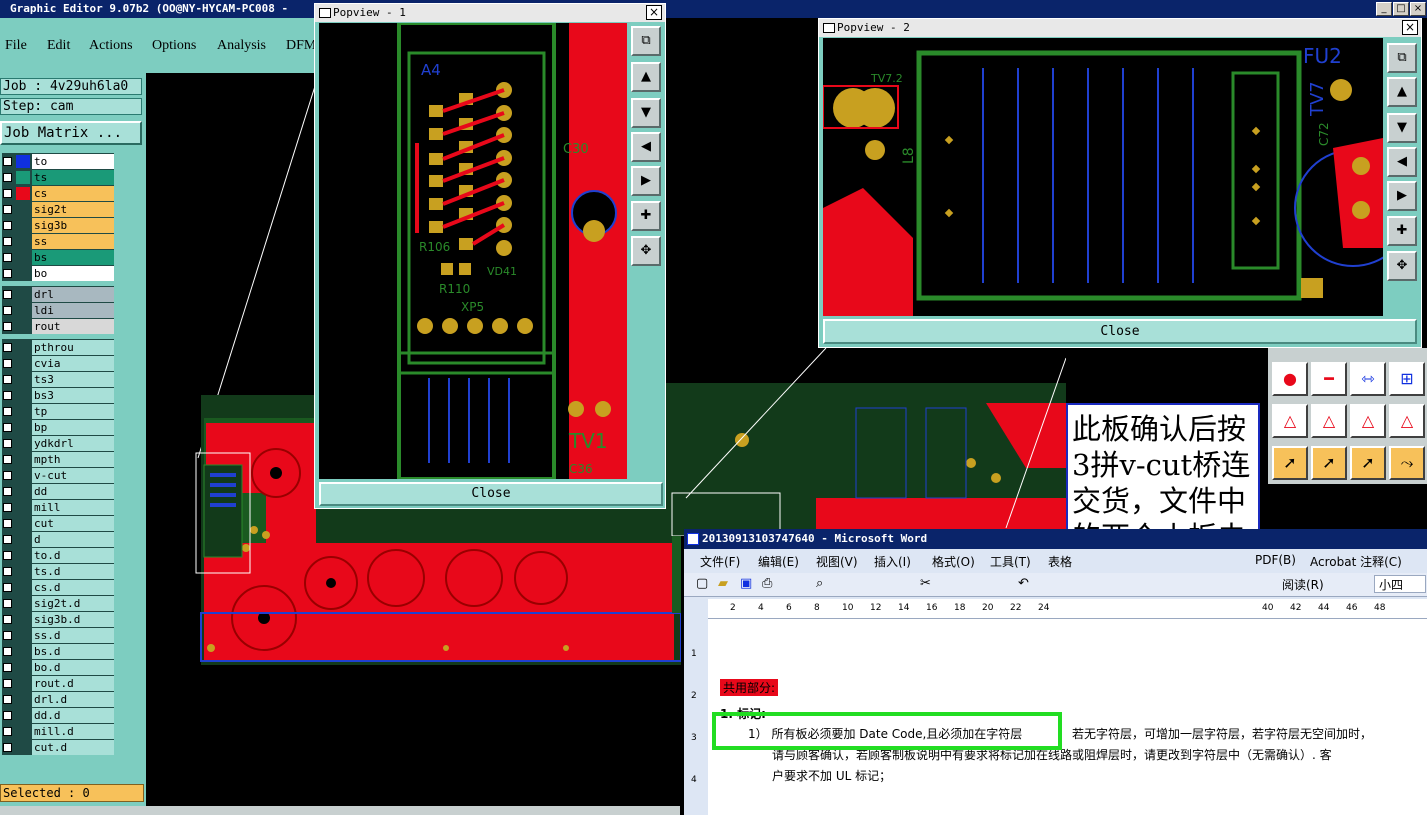 The image size is (1427, 815). What do you see at coordinates (723, 583) in the screenshot?
I see `open-folder-icon: ▰` at bounding box center [723, 583].